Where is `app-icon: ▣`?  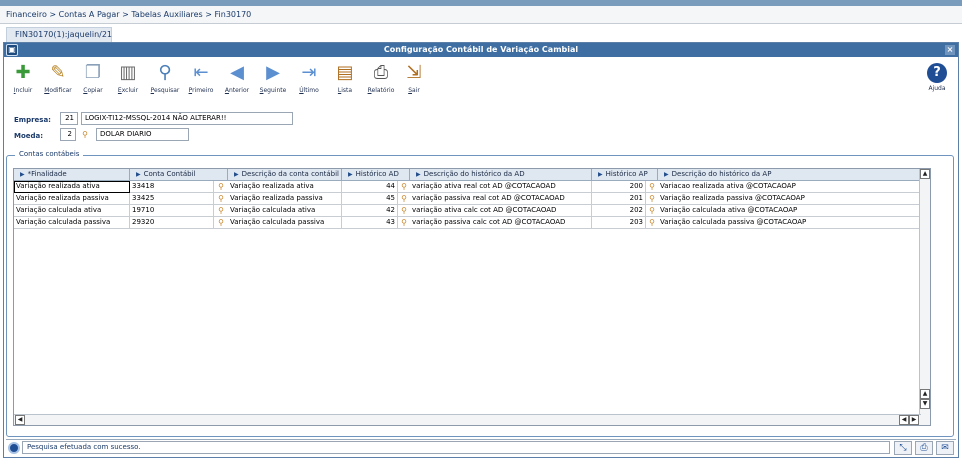
app-icon: ▣ is located at coordinates (12, 50).